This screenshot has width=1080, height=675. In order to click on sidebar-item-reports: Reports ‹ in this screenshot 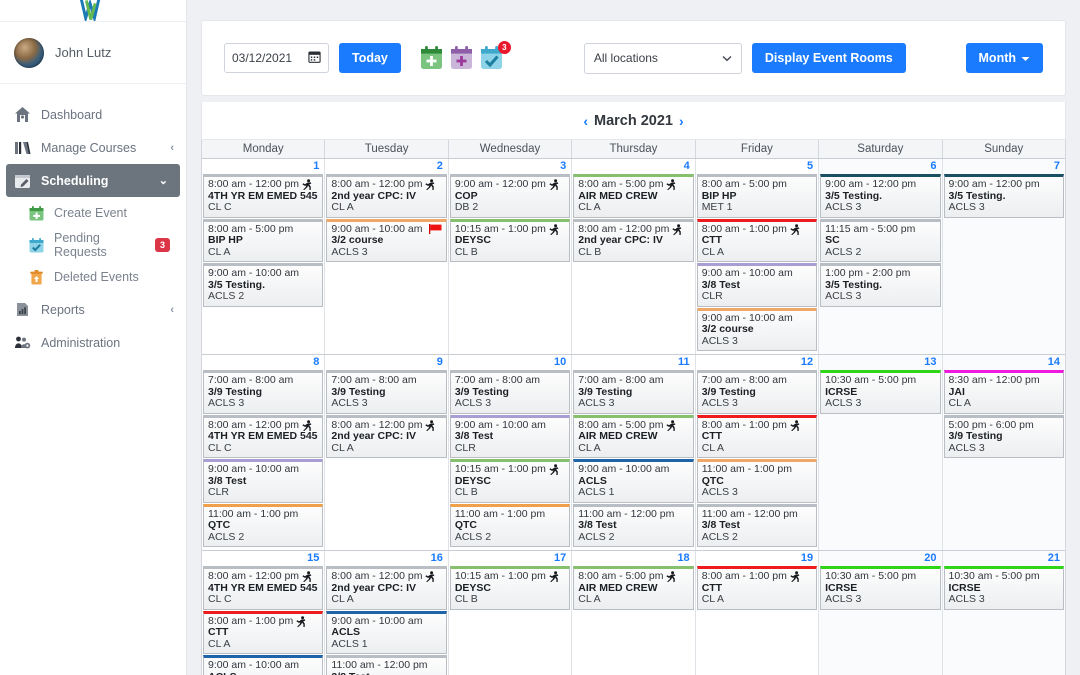, I will do `click(93, 309)`.